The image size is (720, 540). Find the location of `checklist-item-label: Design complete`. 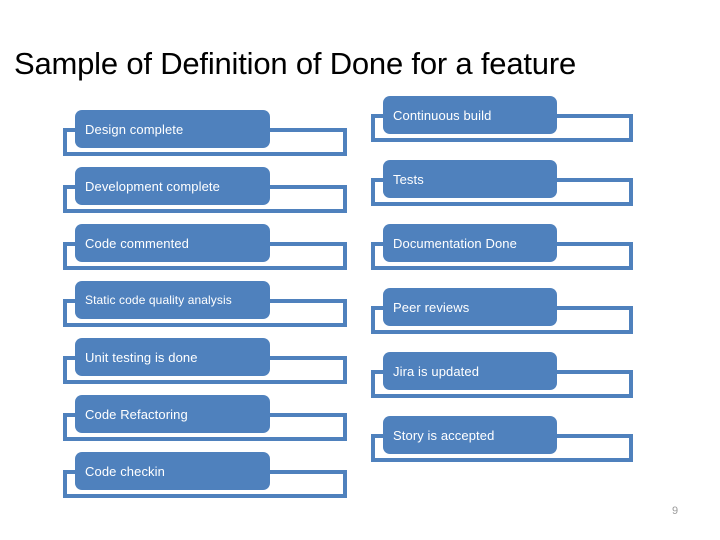

checklist-item-label: Design complete is located at coordinates (134, 129).